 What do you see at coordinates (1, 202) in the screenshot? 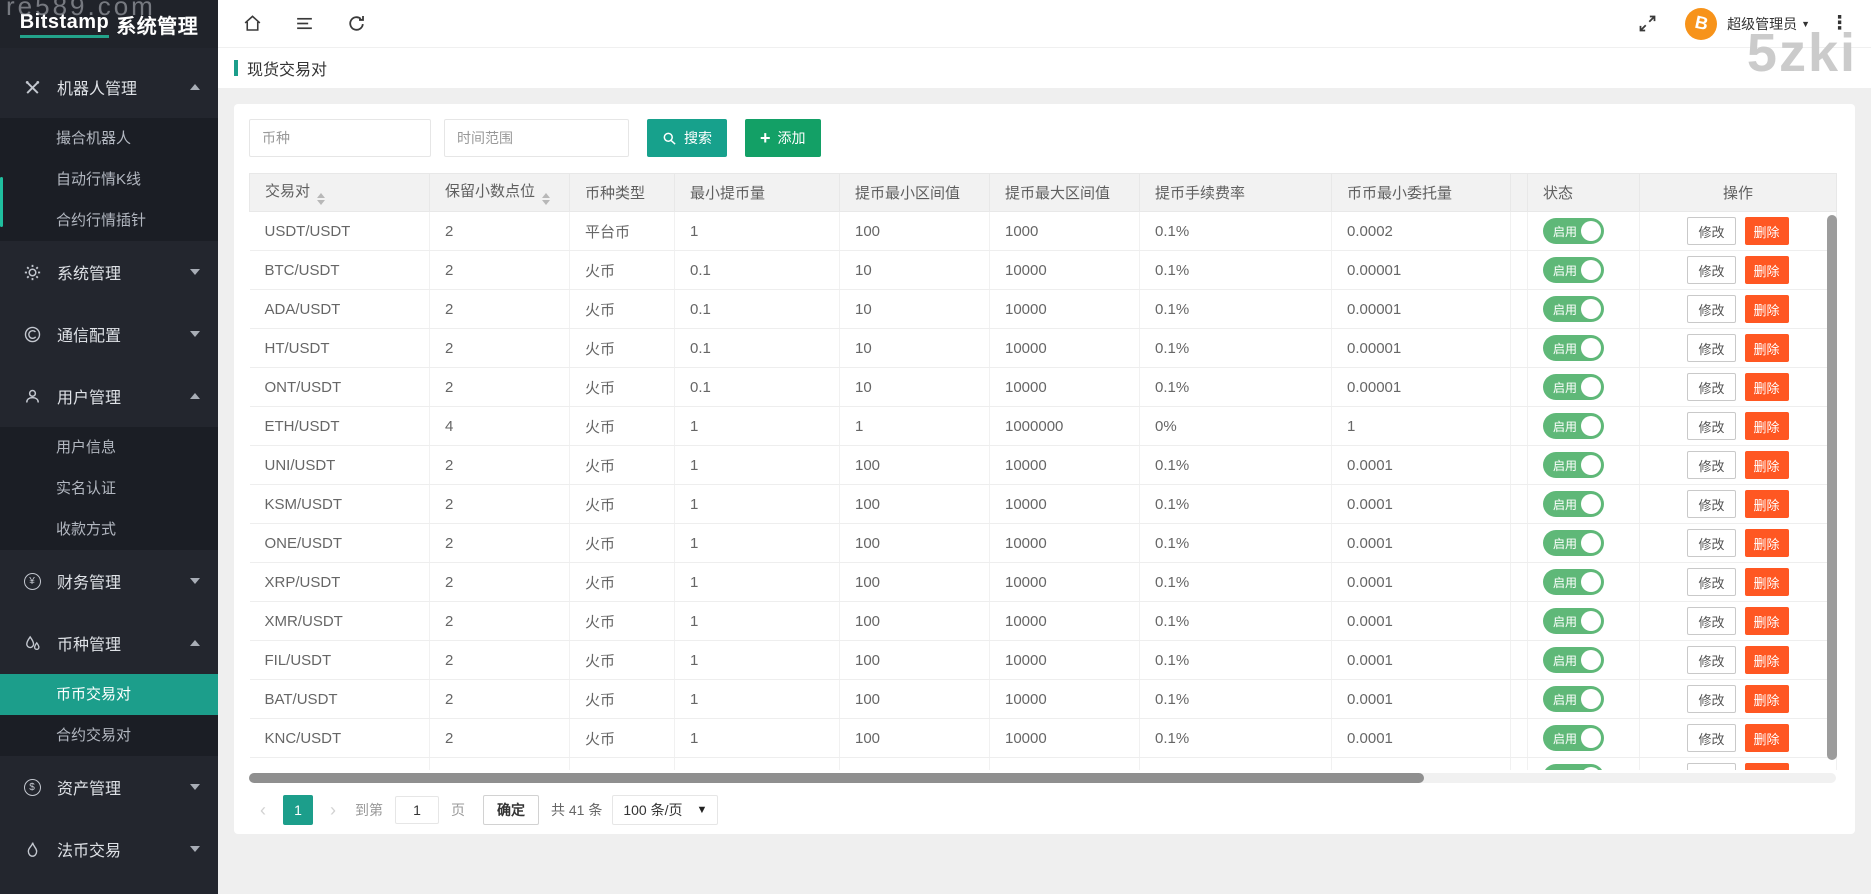
I see `sidebar-scrollbar-thumb` at bounding box center [1, 202].